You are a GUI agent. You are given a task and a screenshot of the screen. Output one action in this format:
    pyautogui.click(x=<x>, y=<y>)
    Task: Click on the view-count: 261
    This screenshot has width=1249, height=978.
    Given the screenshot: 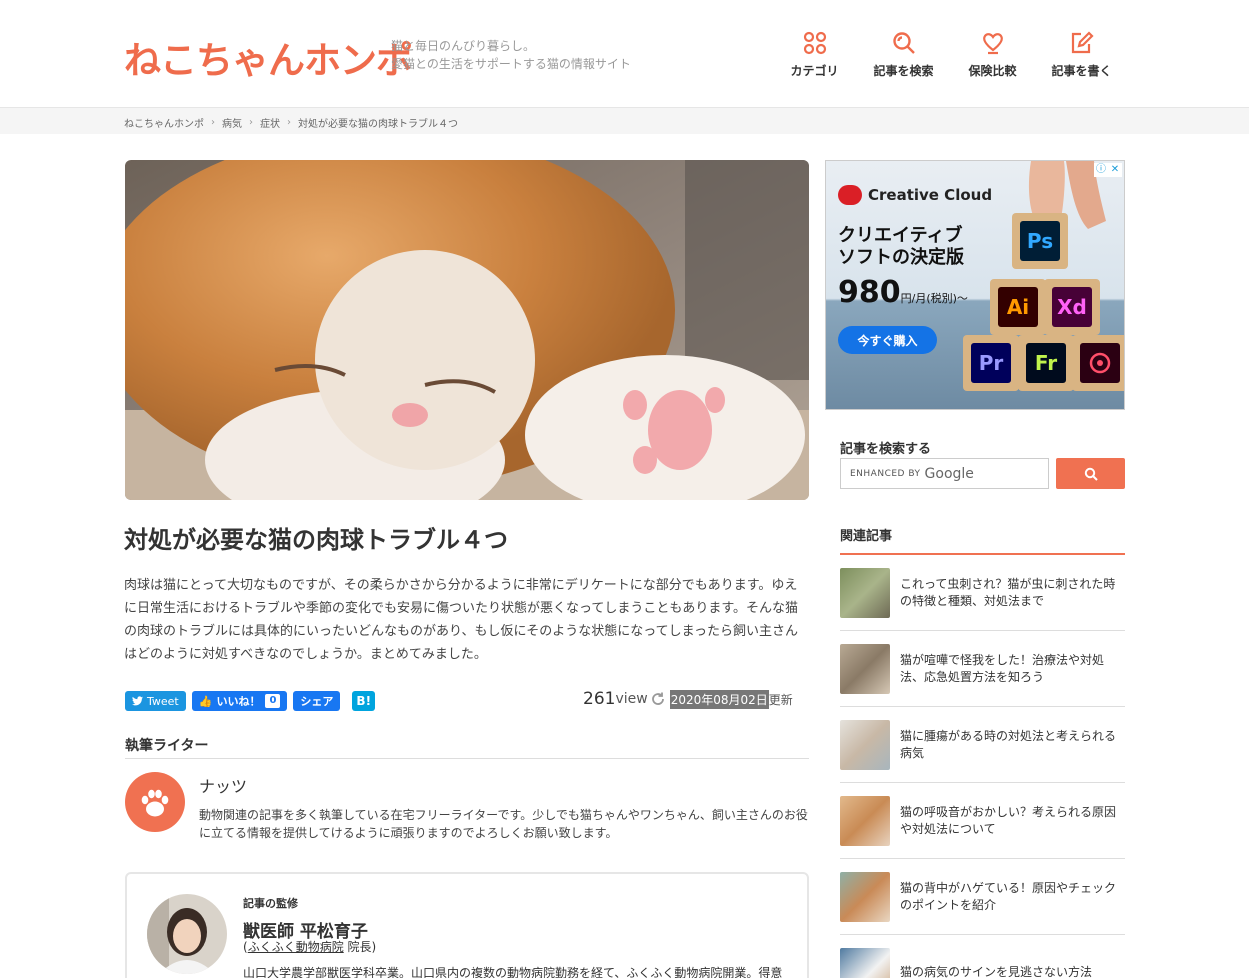 What is the action you would take?
    pyautogui.click(x=599, y=699)
    